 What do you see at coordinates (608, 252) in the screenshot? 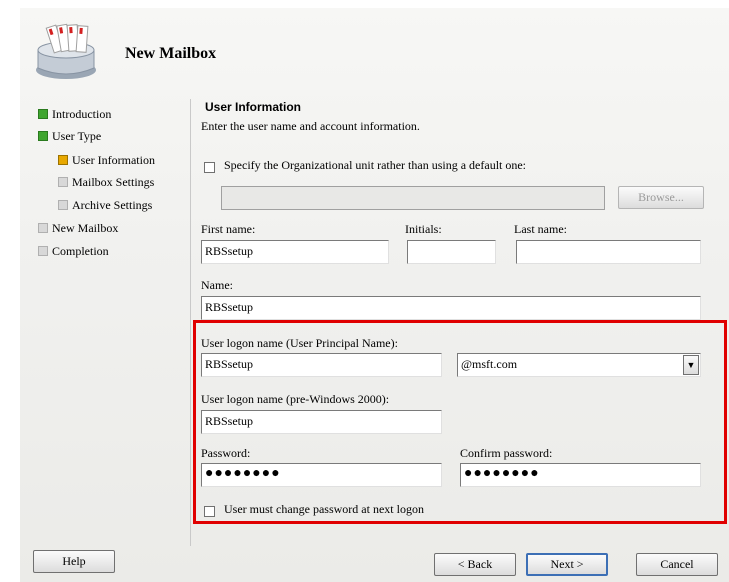
I see `last-name-field` at bounding box center [608, 252].